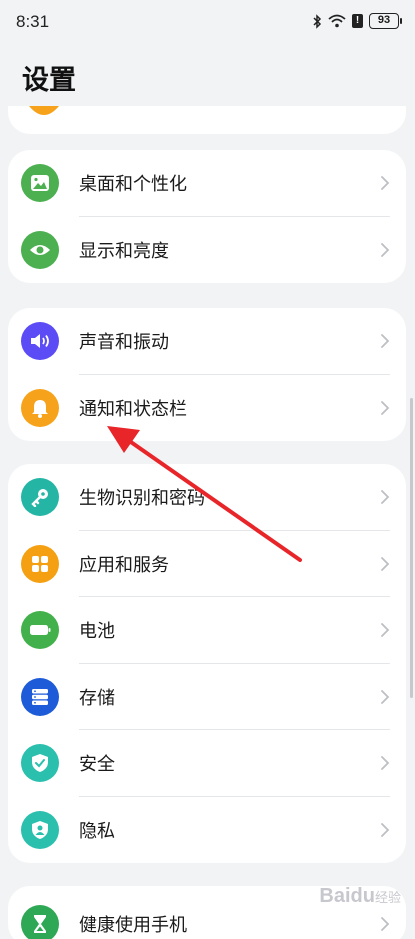  What do you see at coordinates (133, 926) in the screenshot?
I see `settings-item-label: 健康使用手机` at bounding box center [133, 926].